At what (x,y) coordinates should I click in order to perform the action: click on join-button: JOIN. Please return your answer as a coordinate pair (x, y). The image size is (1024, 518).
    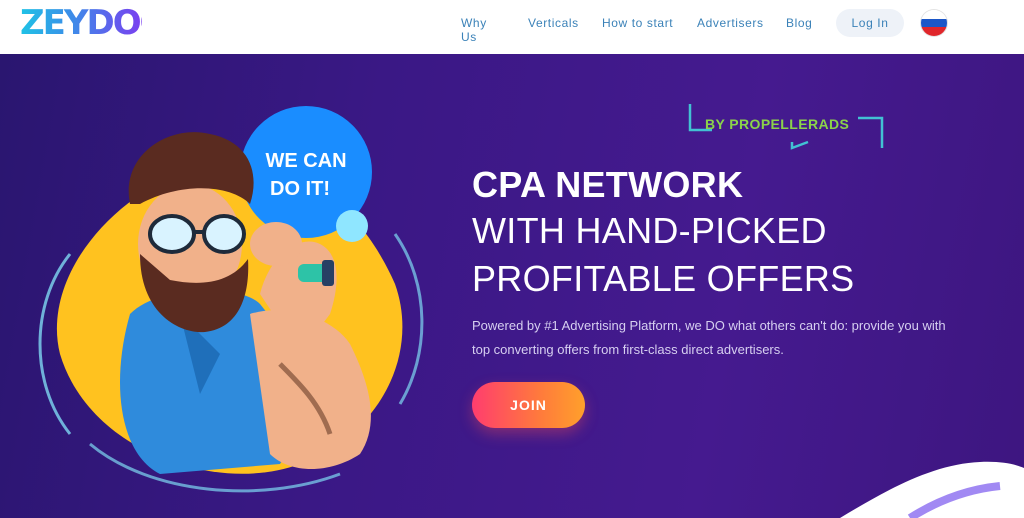
    Looking at the image, I should click on (528, 405).